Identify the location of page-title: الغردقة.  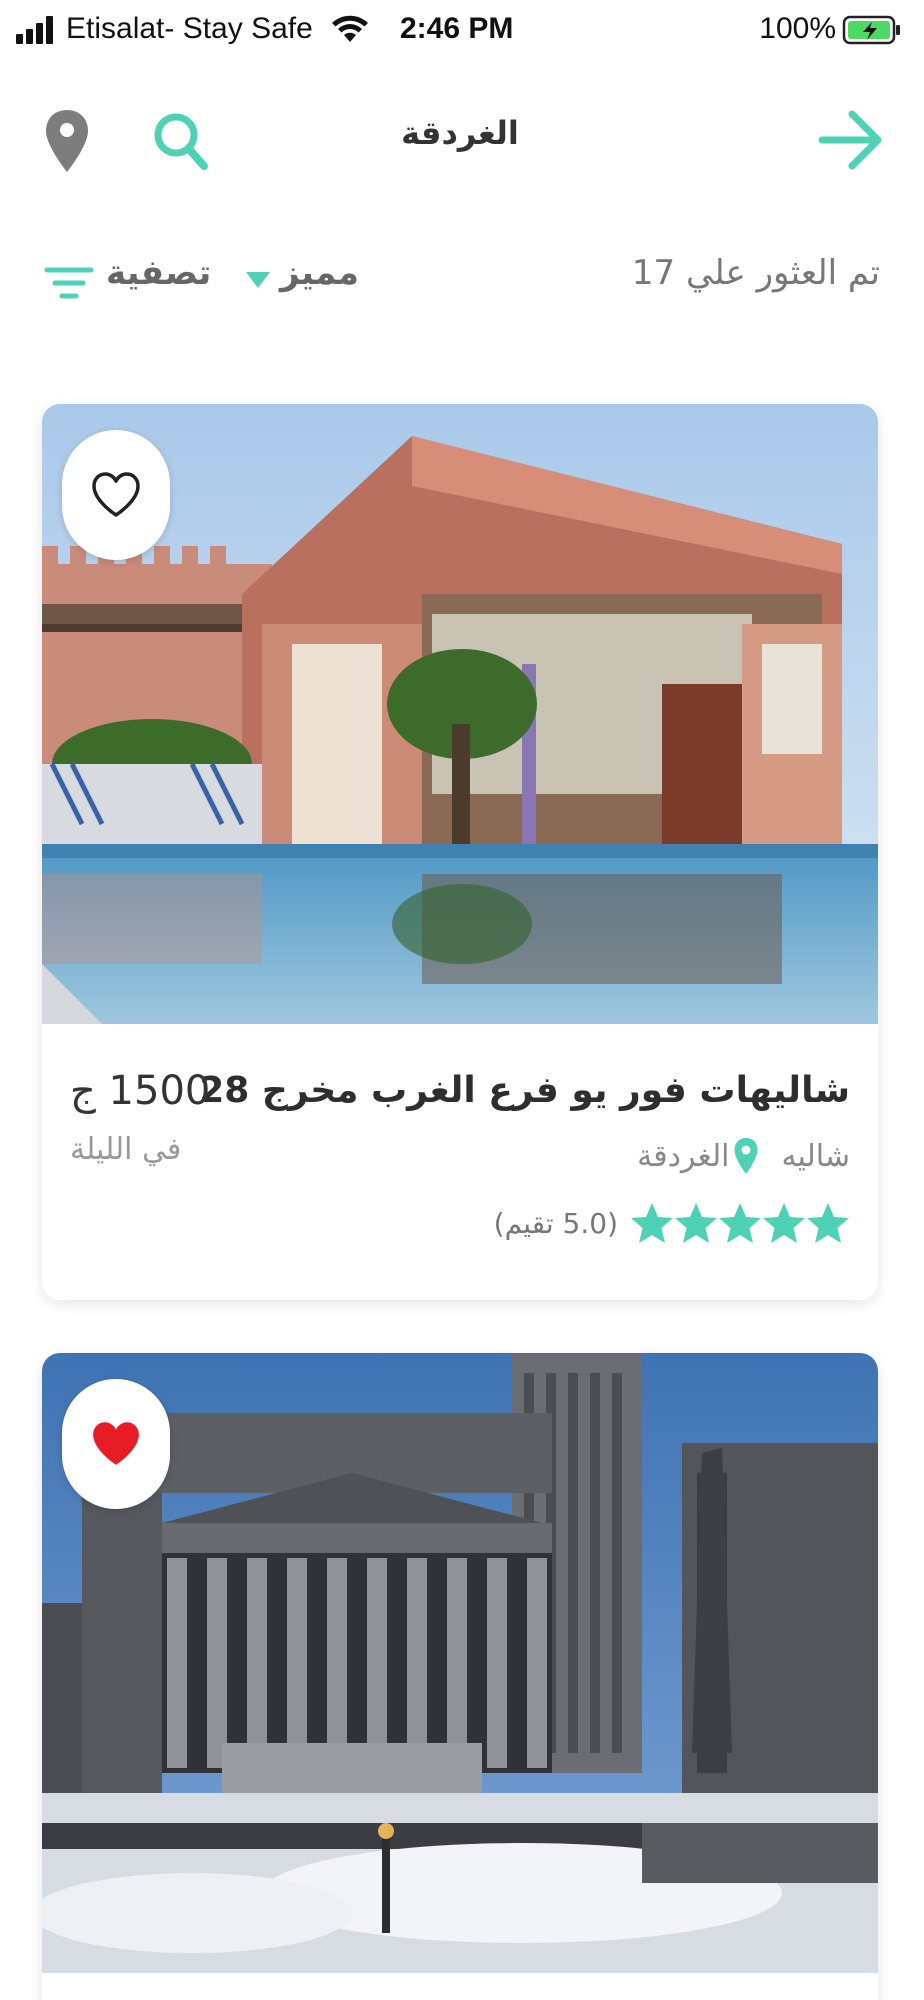
(460, 133).